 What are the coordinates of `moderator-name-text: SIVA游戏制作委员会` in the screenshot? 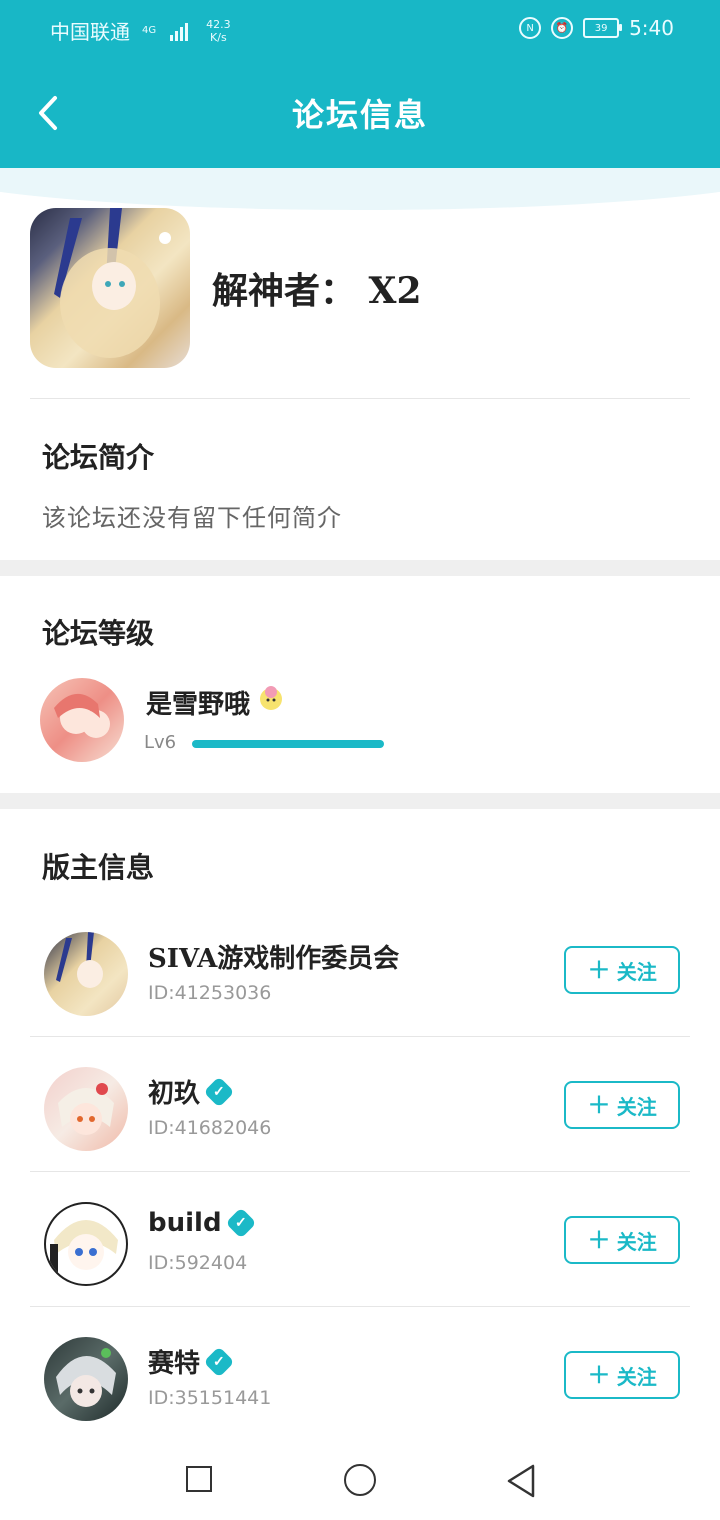 It's located at (274, 959).